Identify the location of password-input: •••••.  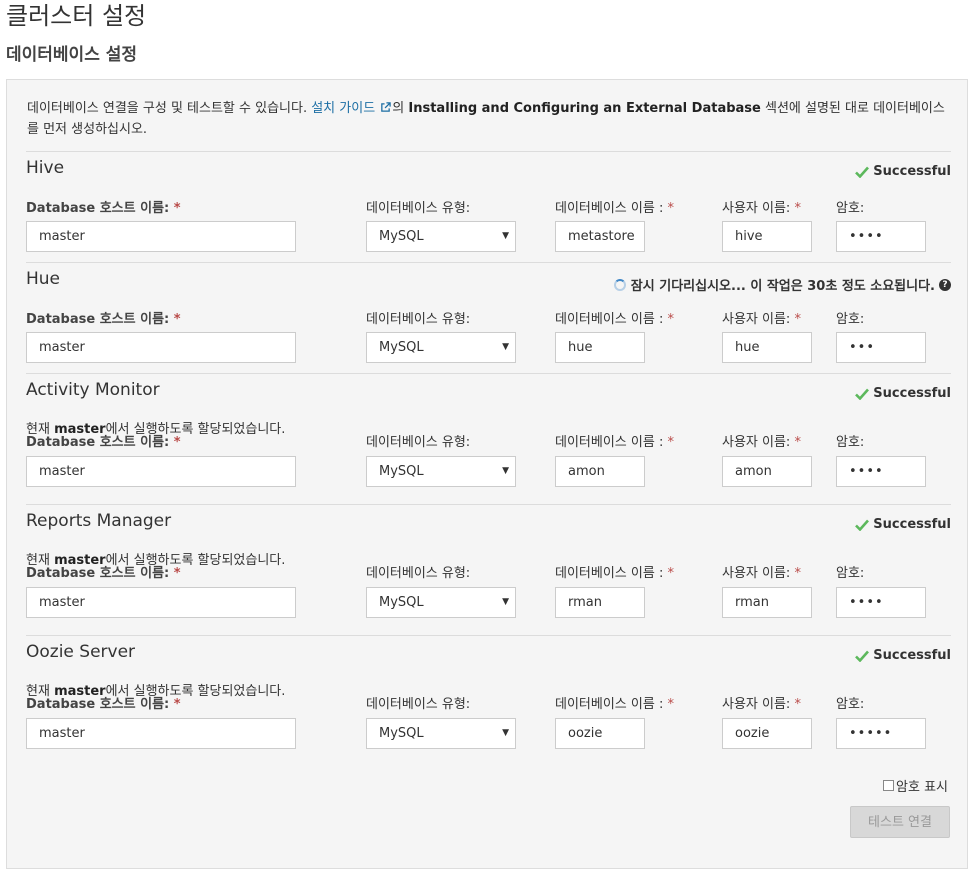
(881, 733).